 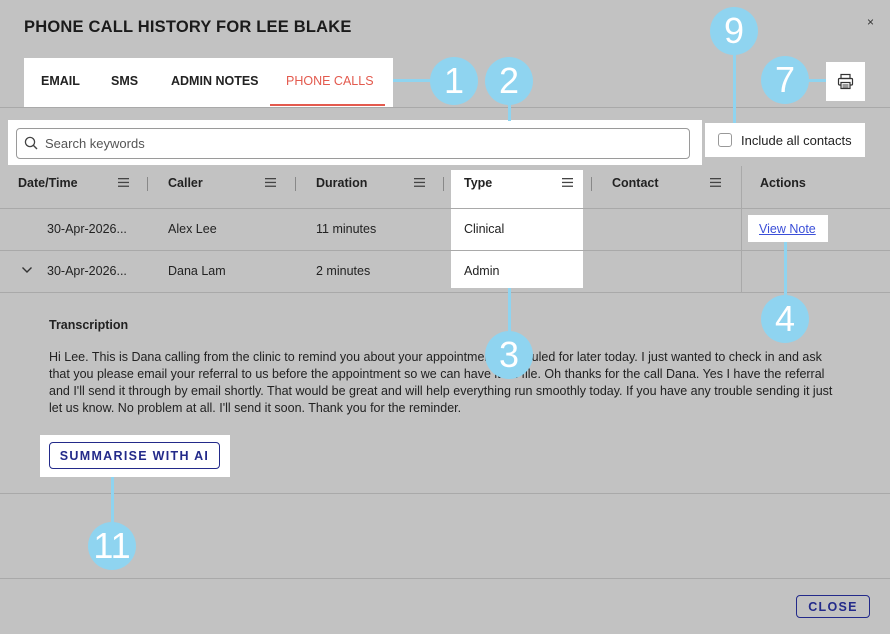 I want to click on callout-badge: 1, so click(x=454, y=81).